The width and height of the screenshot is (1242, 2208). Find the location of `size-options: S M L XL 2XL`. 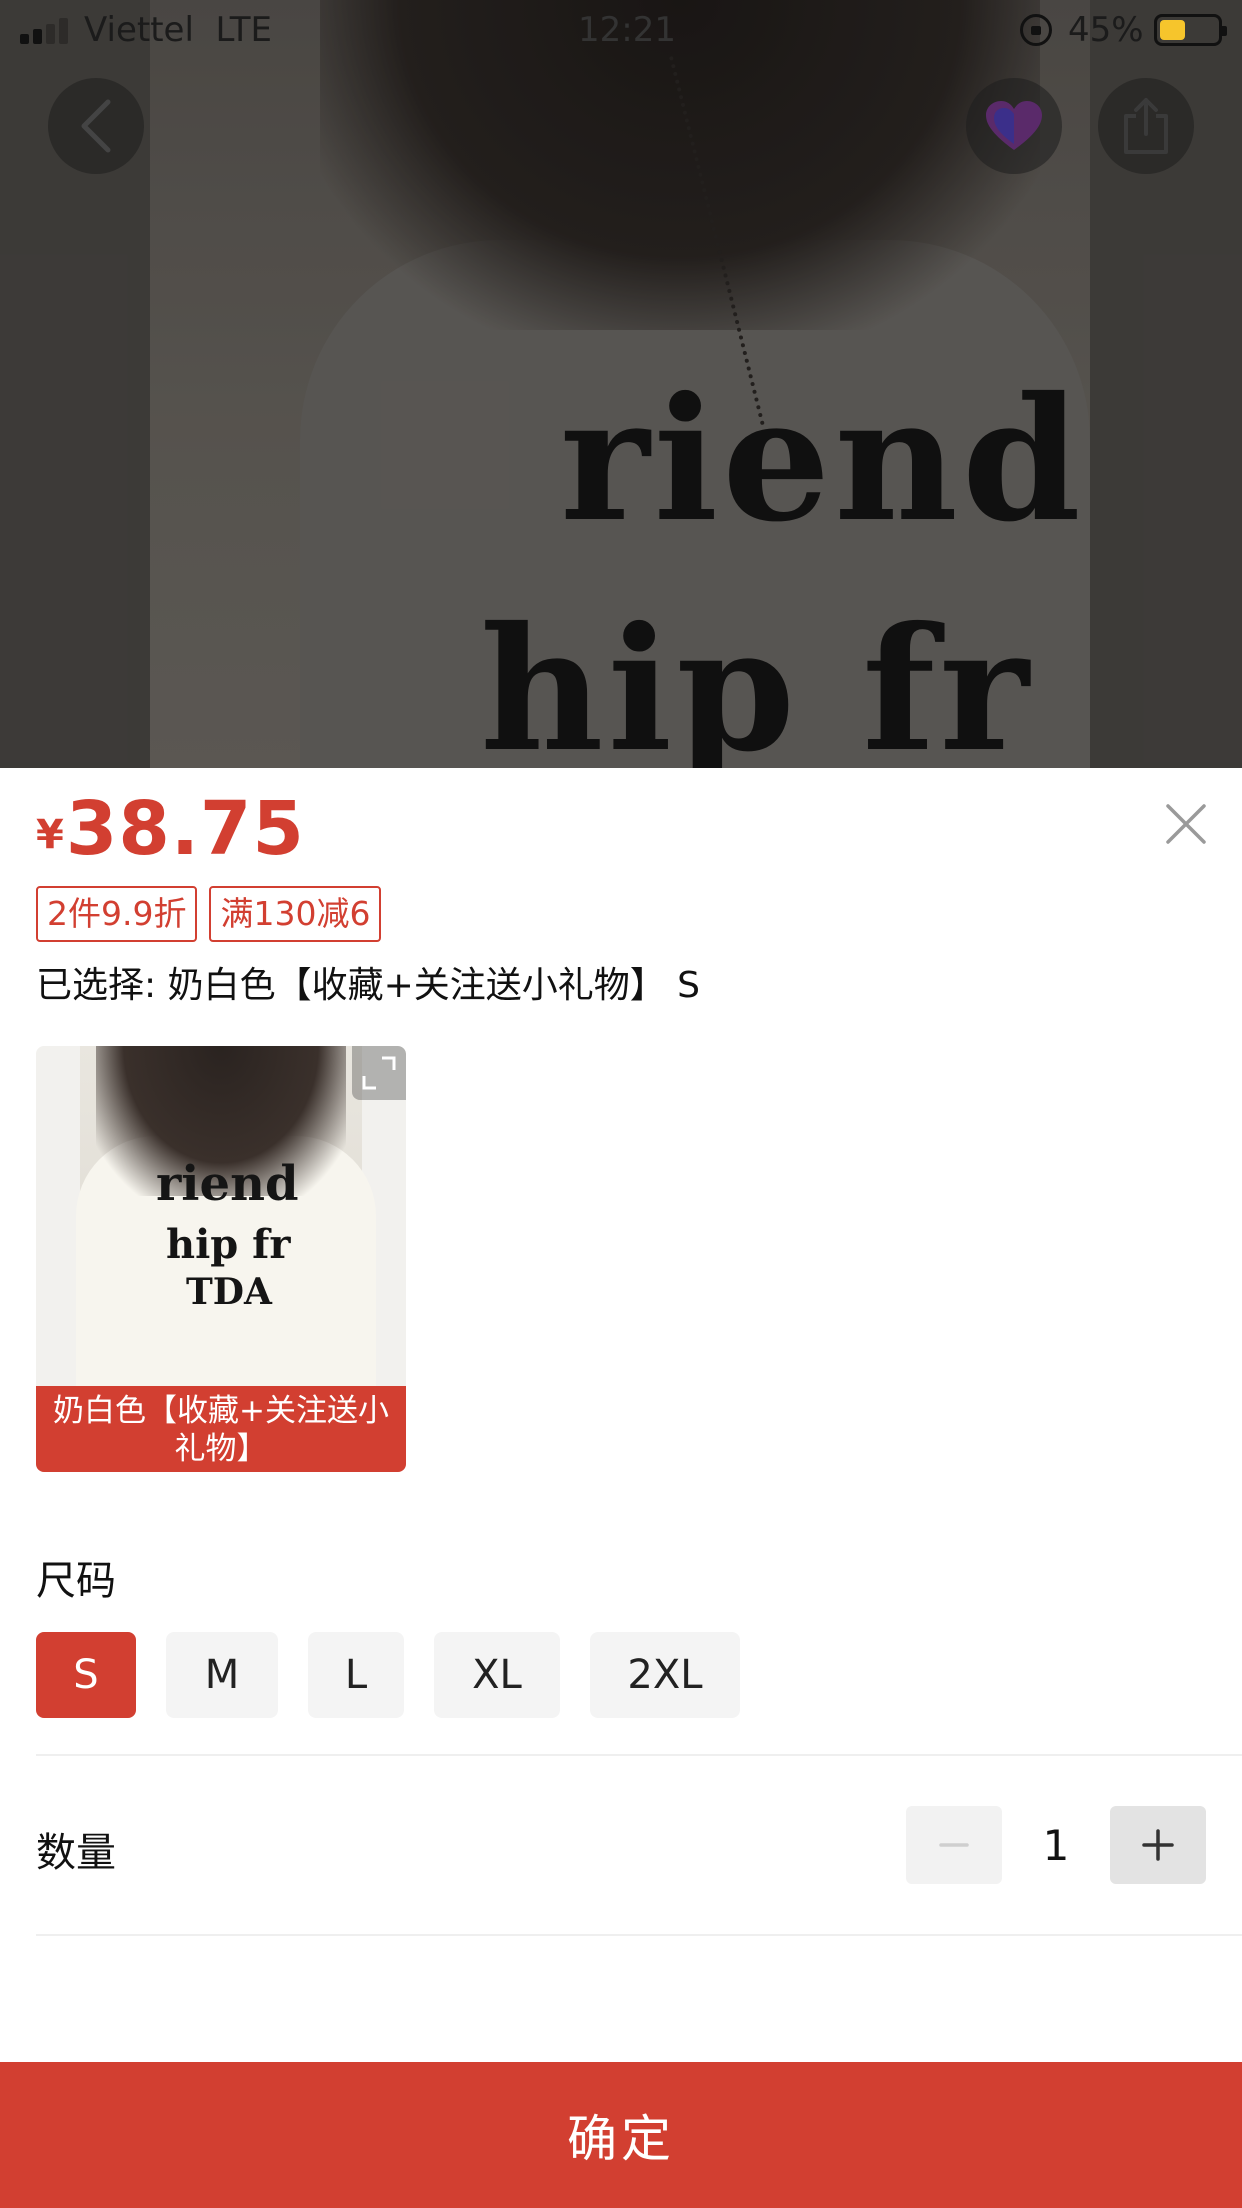

size-options: S M L XL 2XL is located at coordinates (388, 1675).